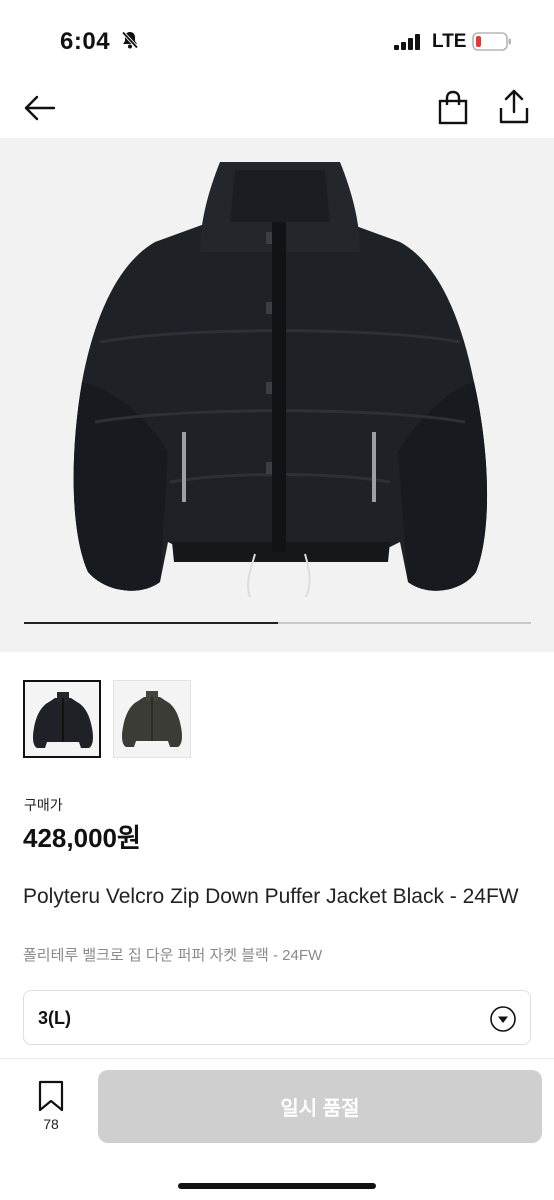 This screenshot has width=554, height=1200. I want to click on gallery-progress-fill, so click(151, 623).